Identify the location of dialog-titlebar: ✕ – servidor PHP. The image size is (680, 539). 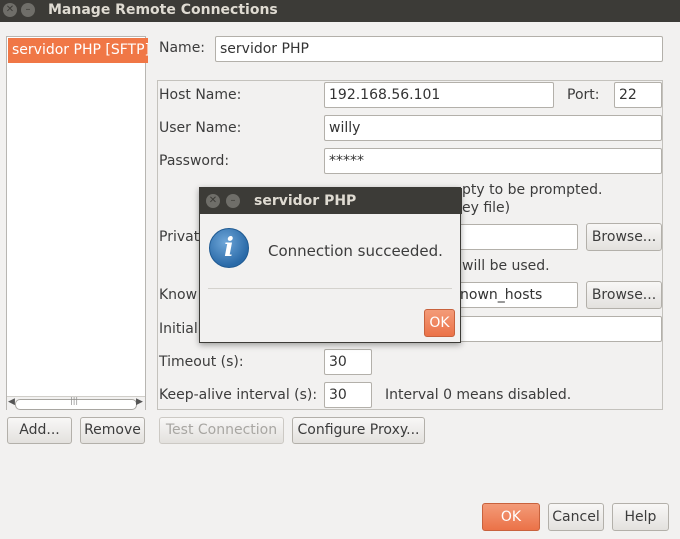
(331, 201).